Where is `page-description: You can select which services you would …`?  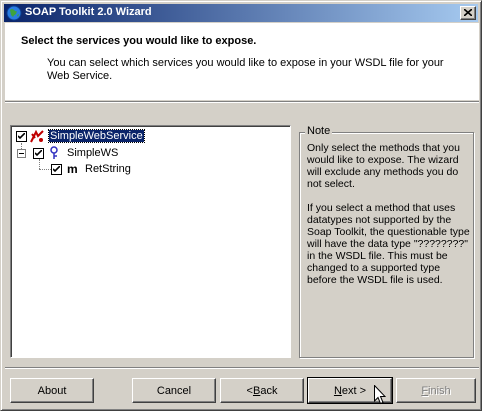
page-description: You can select which services you would … is located at coordinates (245, 69).